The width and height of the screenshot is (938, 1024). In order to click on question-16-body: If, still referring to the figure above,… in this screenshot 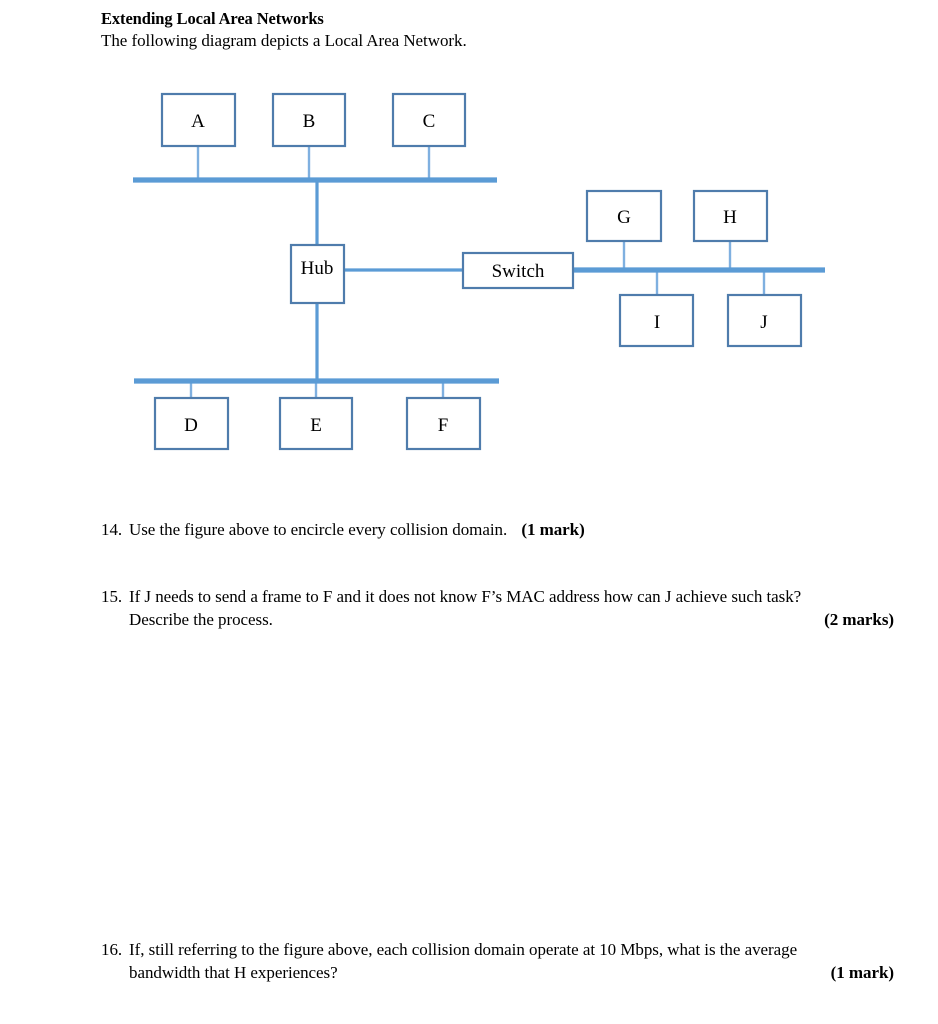, I will do `click(511, 961)`.